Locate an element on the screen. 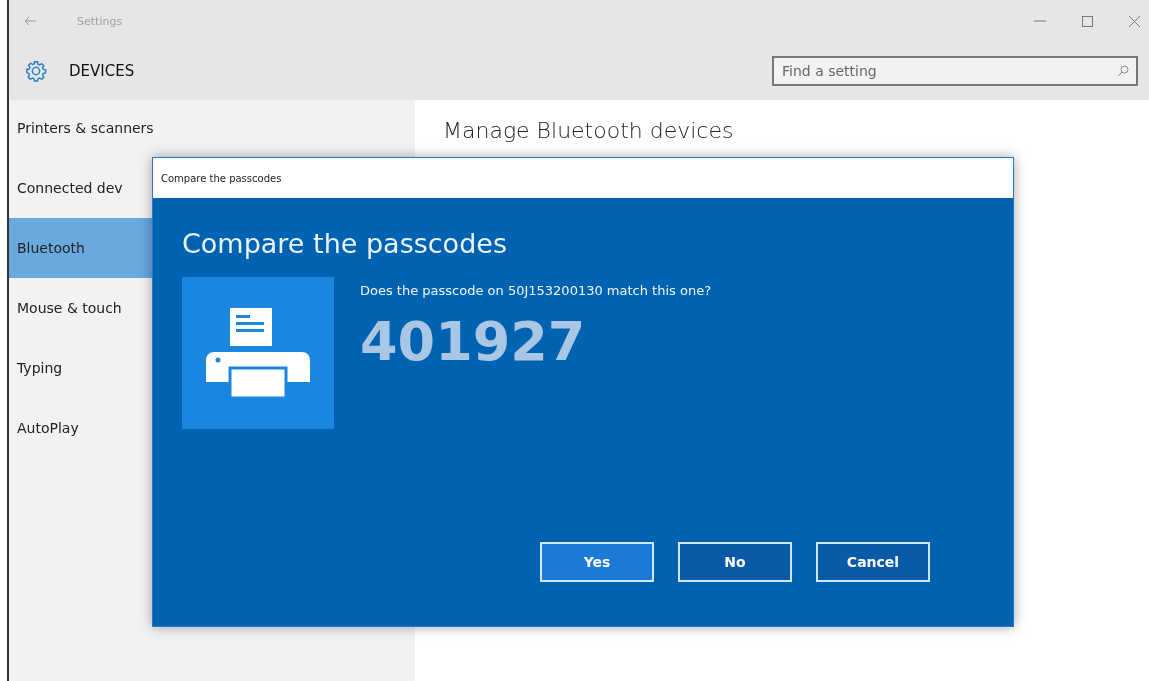 Image resolution: width=1149 pixels, height=681 pixels. close-icon is located at coordinates (1134, 21).